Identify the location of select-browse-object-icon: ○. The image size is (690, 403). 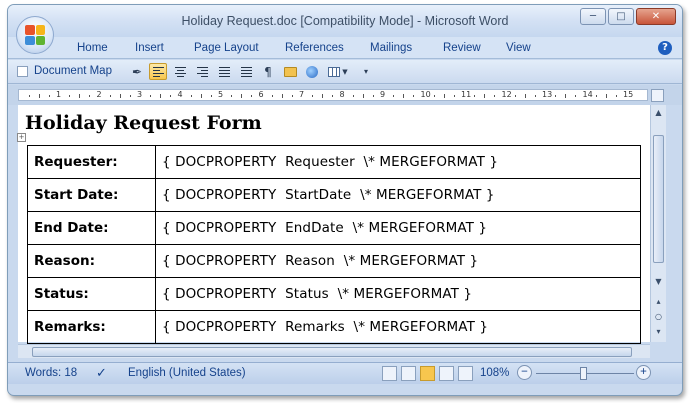
(658, 317).